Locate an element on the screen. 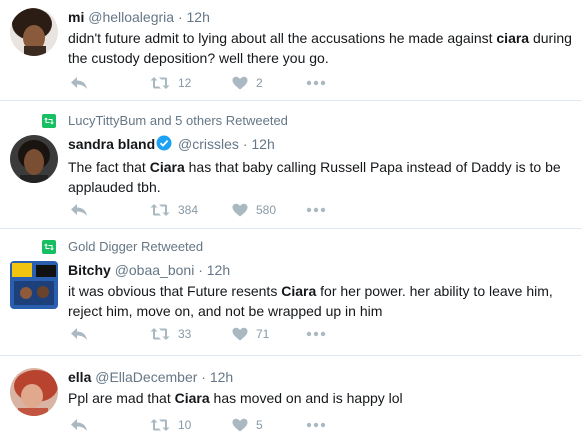 The width and height of the screenshot is (582, 438). like-button: 71 is located at coordinates (269, 334).